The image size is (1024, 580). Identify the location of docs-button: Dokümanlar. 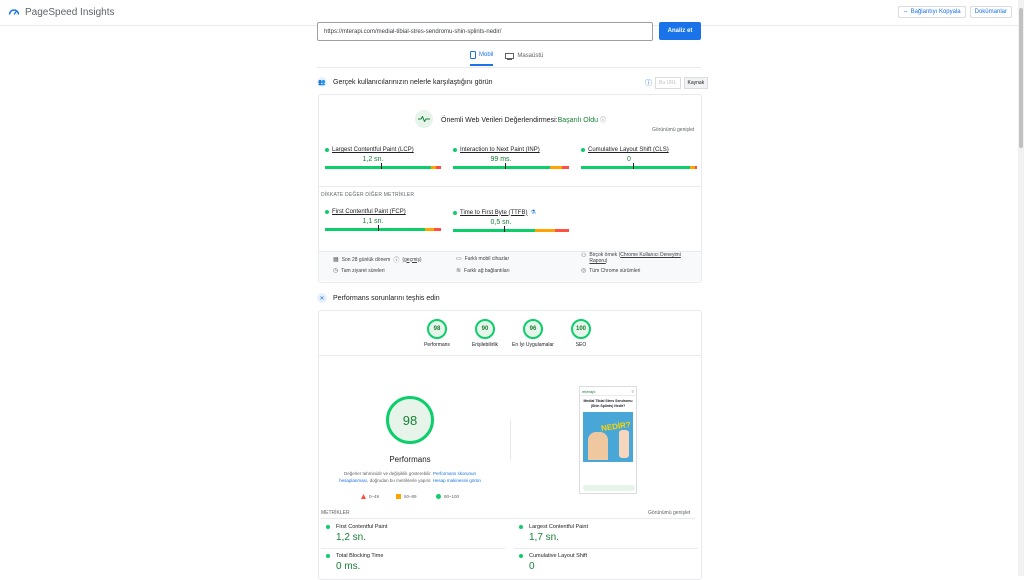
(990, 12).